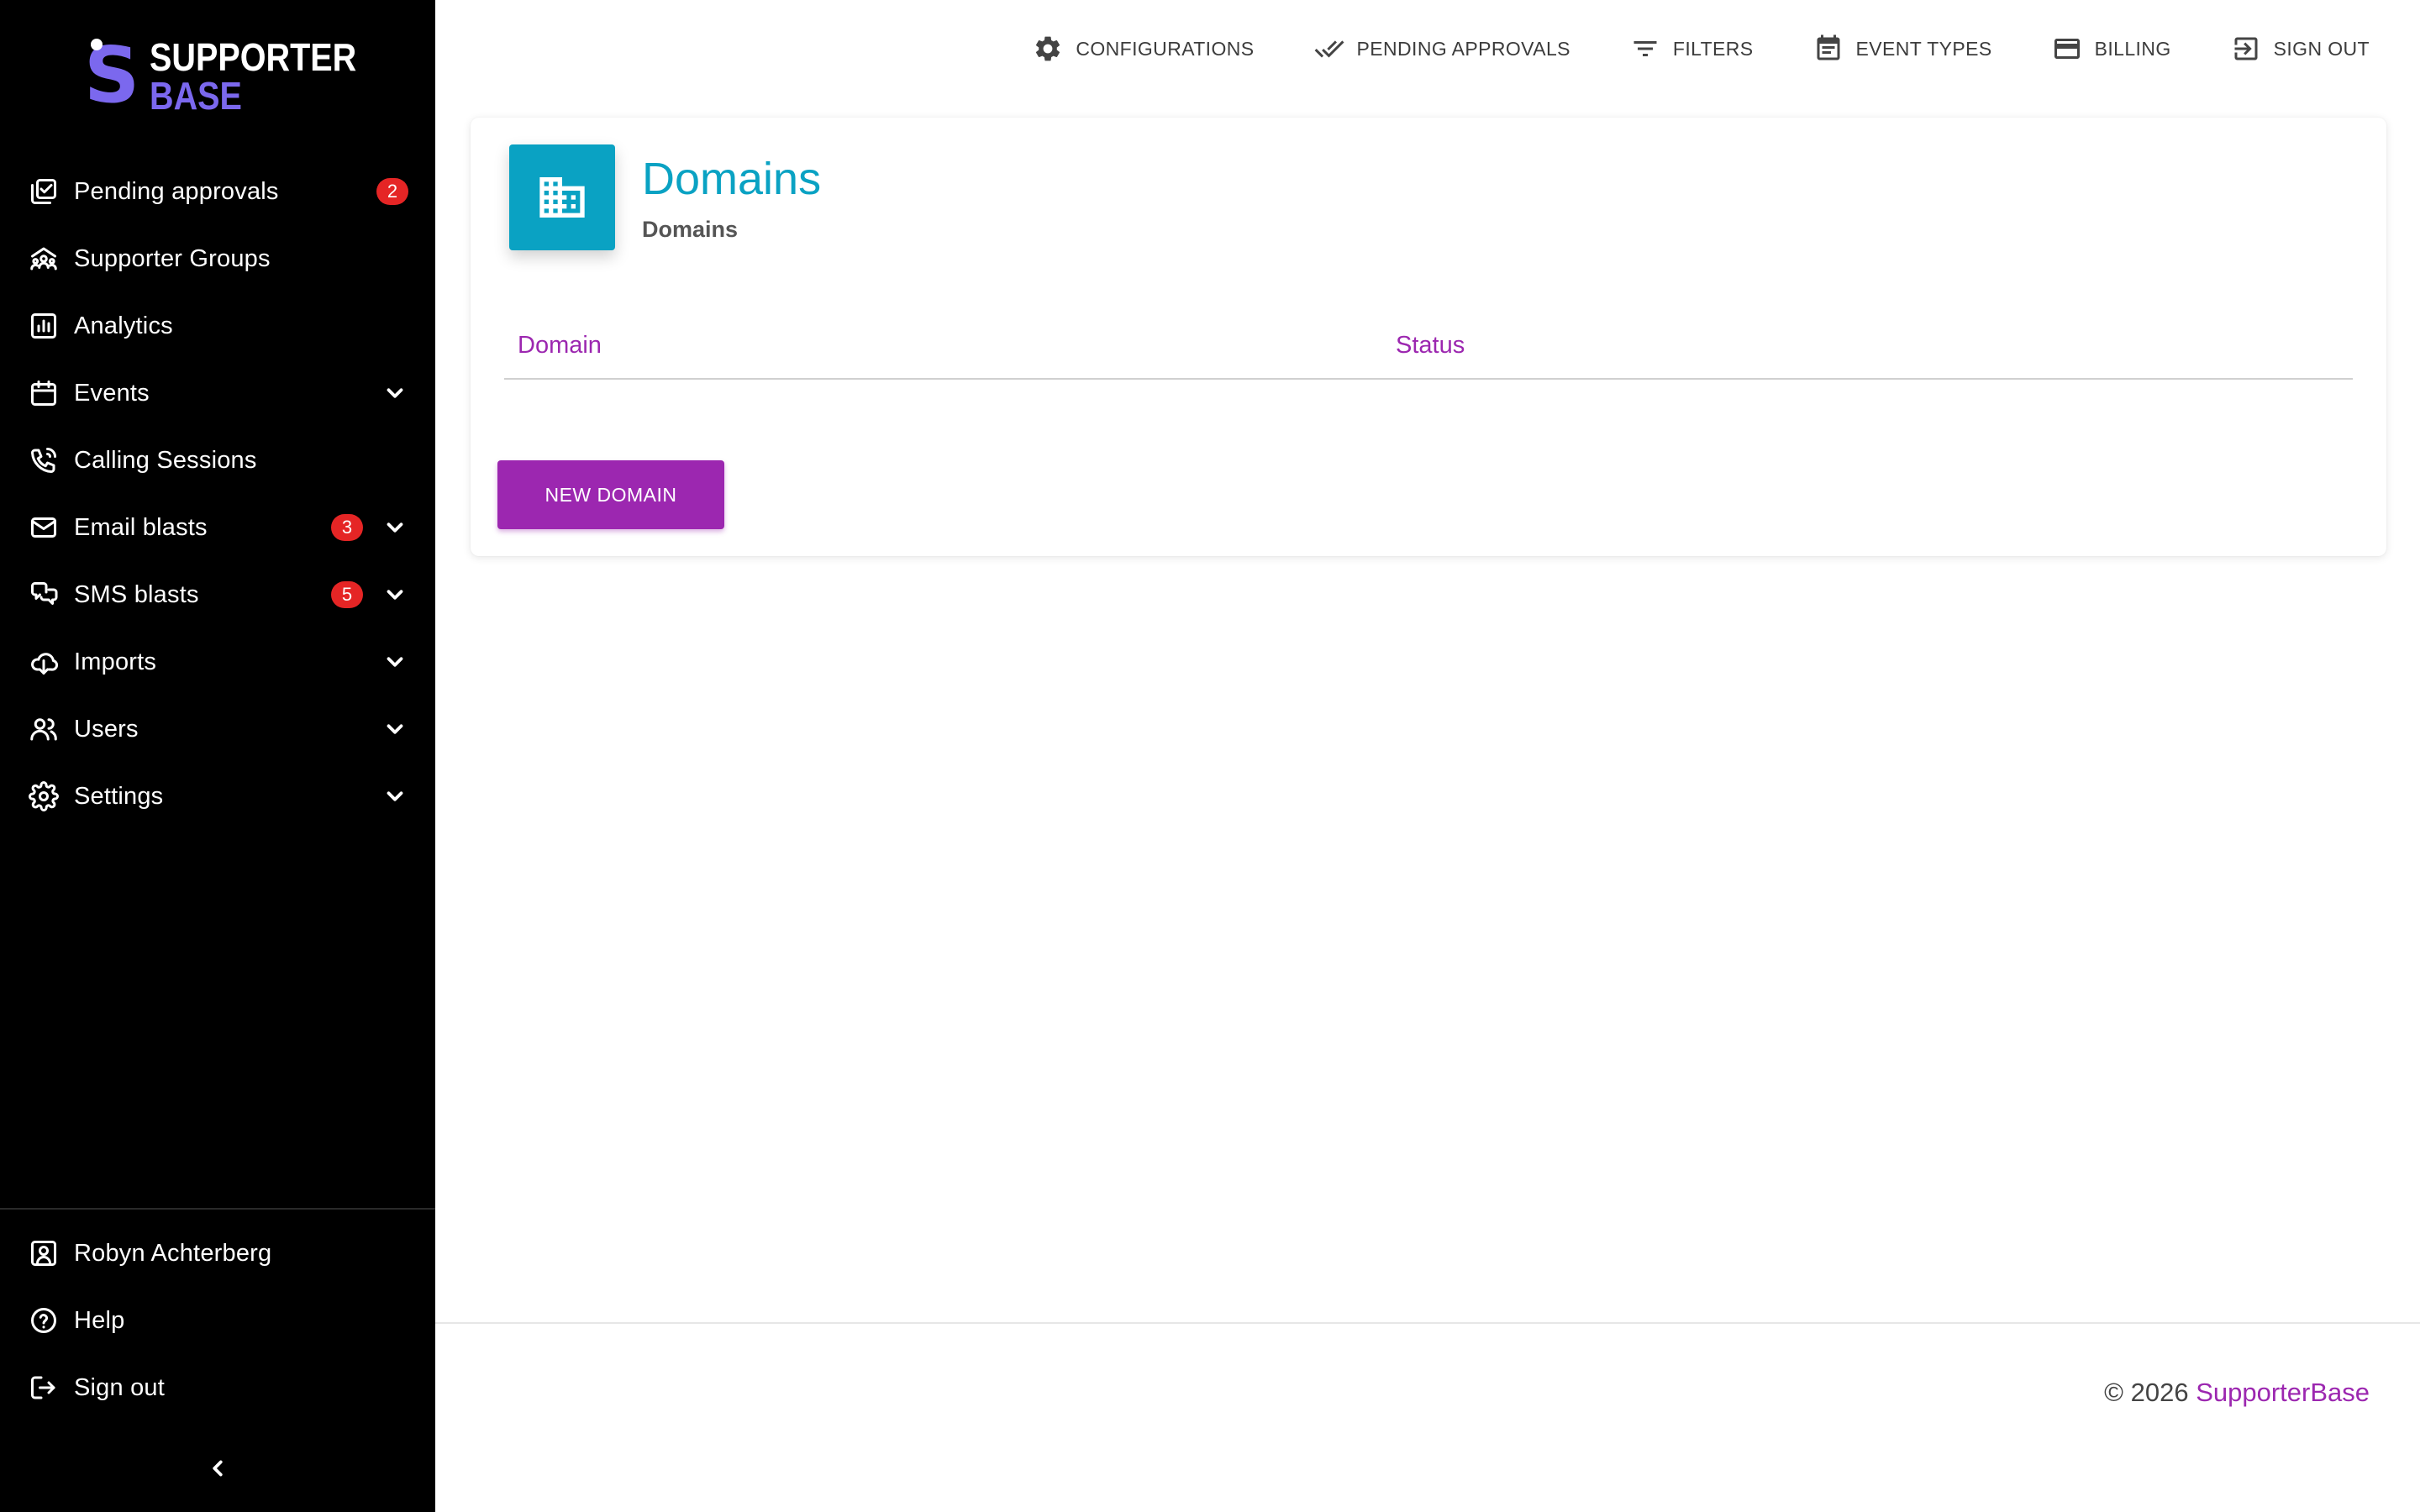 The width and height of the screenshot is (2420, 1512). I want to click on filter-icon, so click(1645, 49).